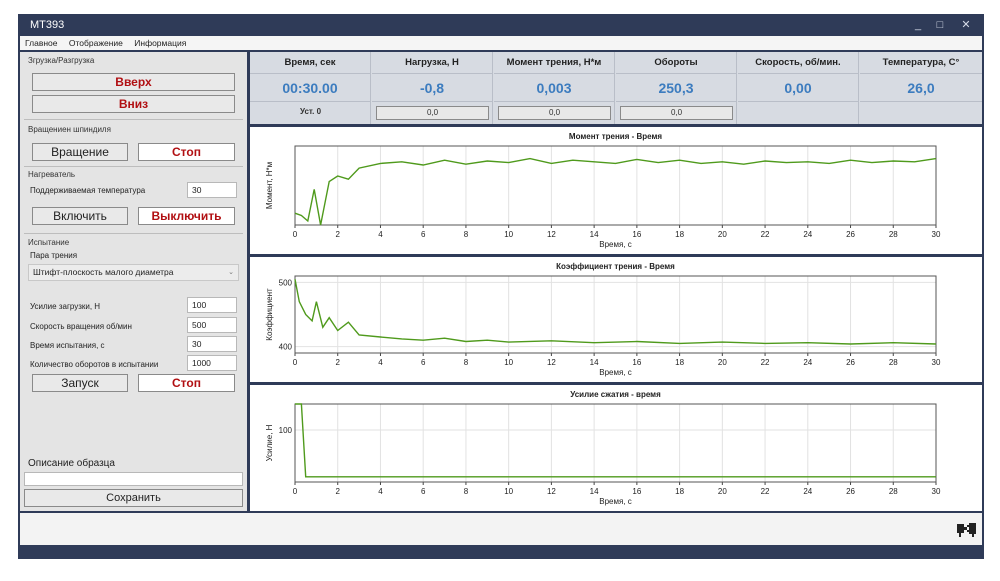 The width and height of the screenshot is (1000, 581). What do you see at coordinates (798, 113) in the screenshot?
I see `column-sub` at bounding box center [798, 113].